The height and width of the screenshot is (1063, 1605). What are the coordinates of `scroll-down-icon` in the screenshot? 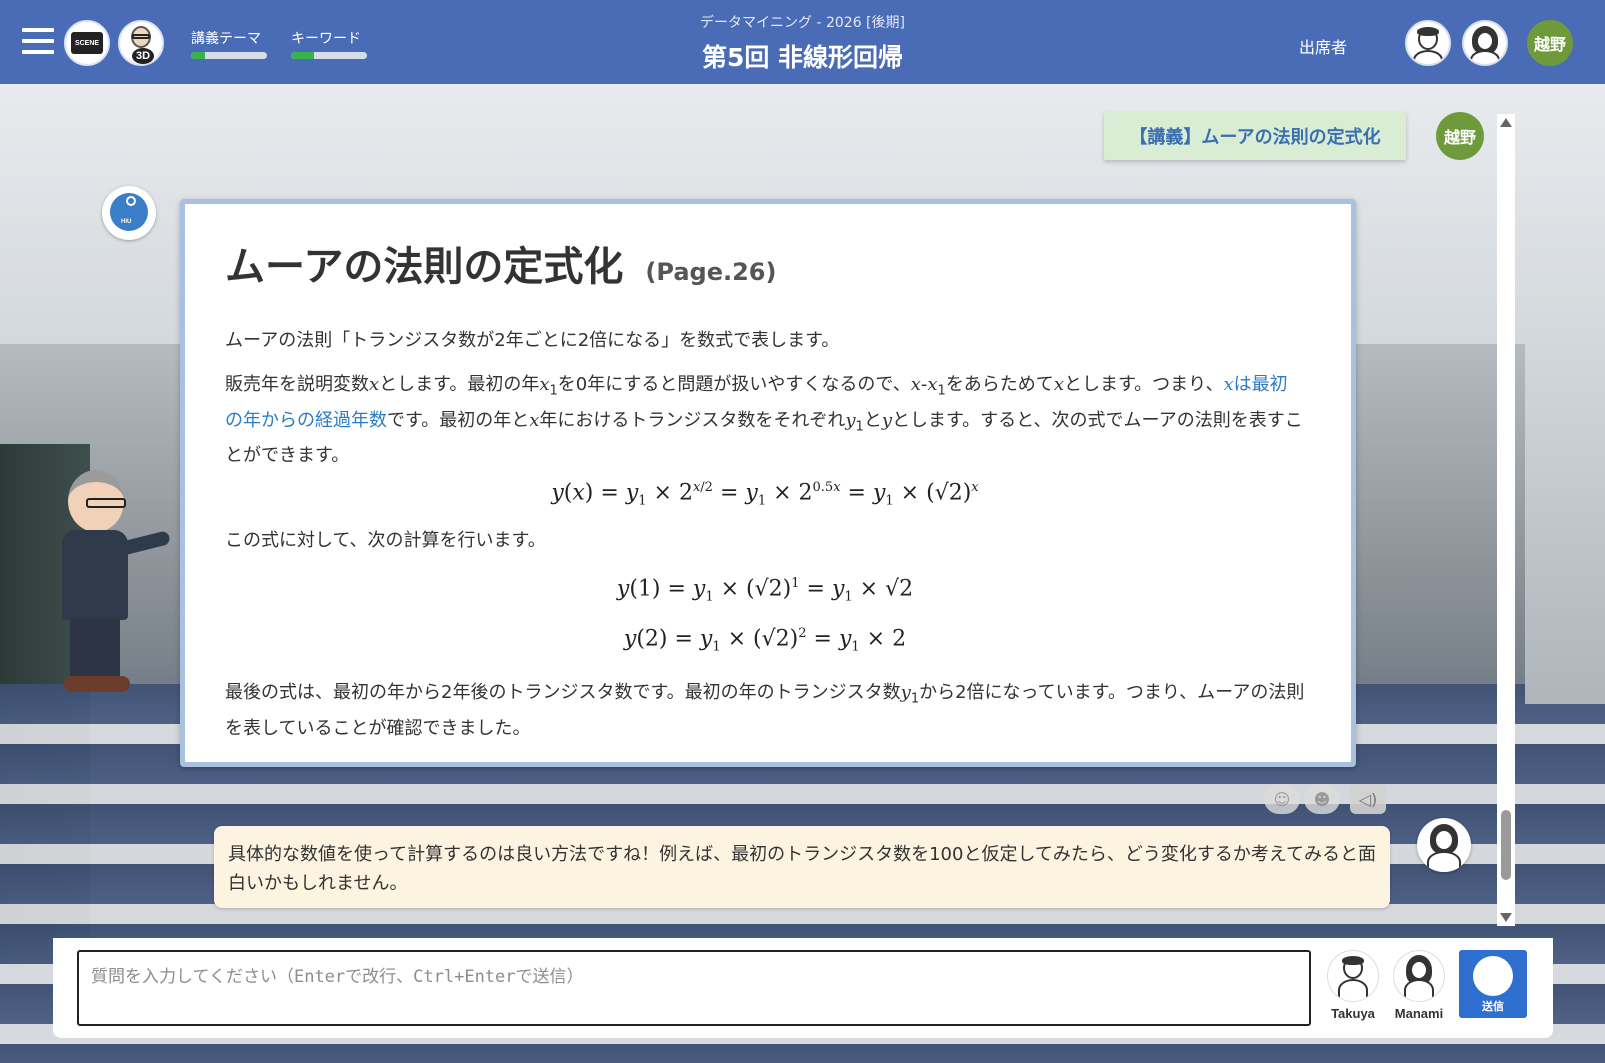 It's located at (1506, 917).